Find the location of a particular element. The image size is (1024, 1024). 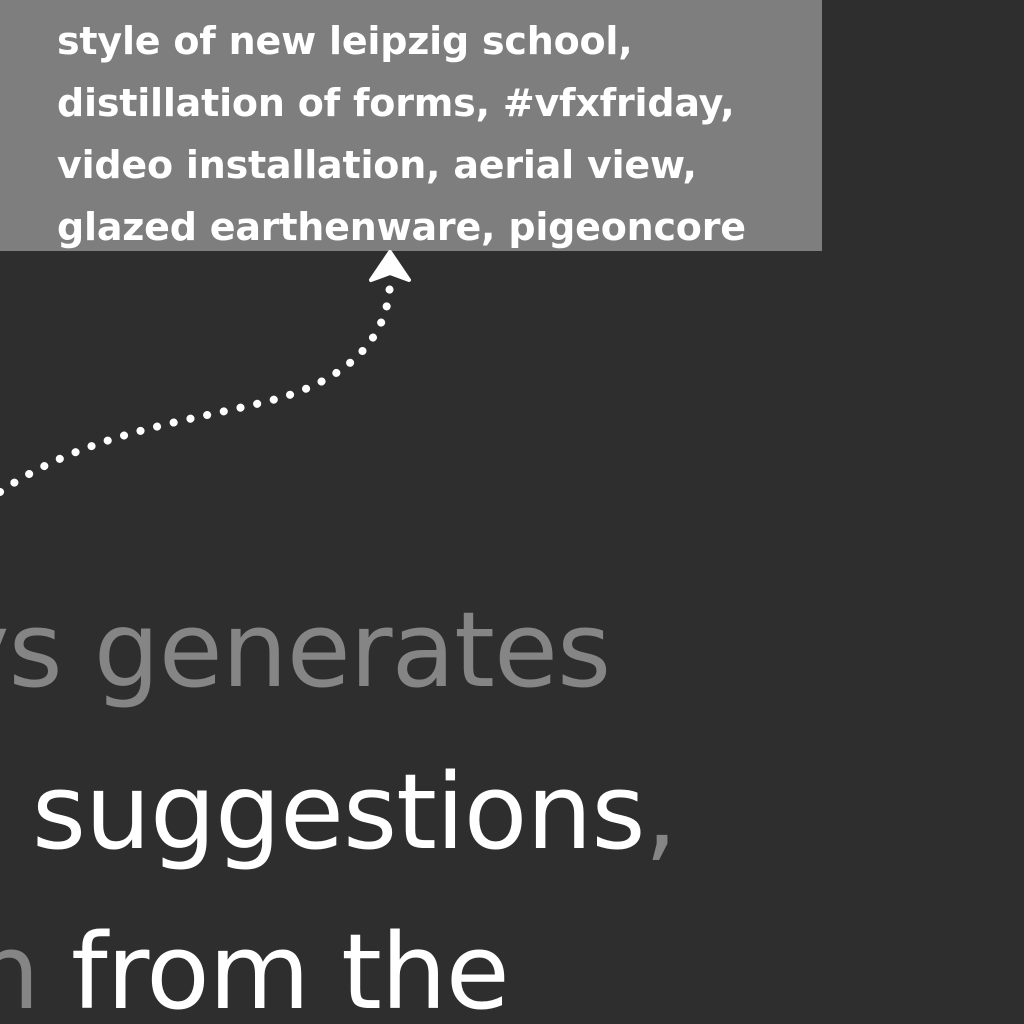

caption-text: , is located at coordinates (661, 812).